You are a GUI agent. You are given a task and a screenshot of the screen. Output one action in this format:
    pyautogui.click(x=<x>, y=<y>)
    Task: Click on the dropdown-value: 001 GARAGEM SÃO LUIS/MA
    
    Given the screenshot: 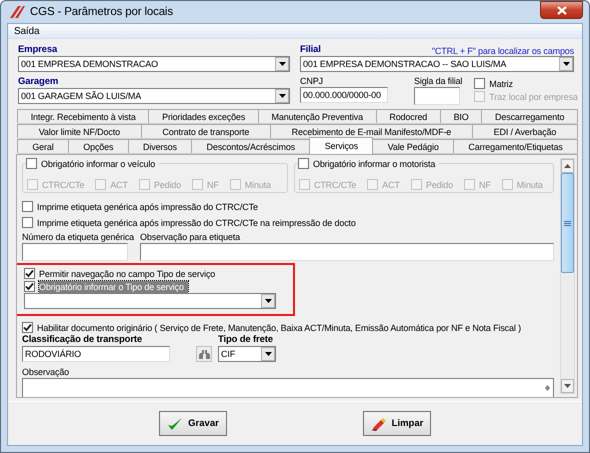 What is the action you would take?
    pyautogui.click(x=81, y=96)
    